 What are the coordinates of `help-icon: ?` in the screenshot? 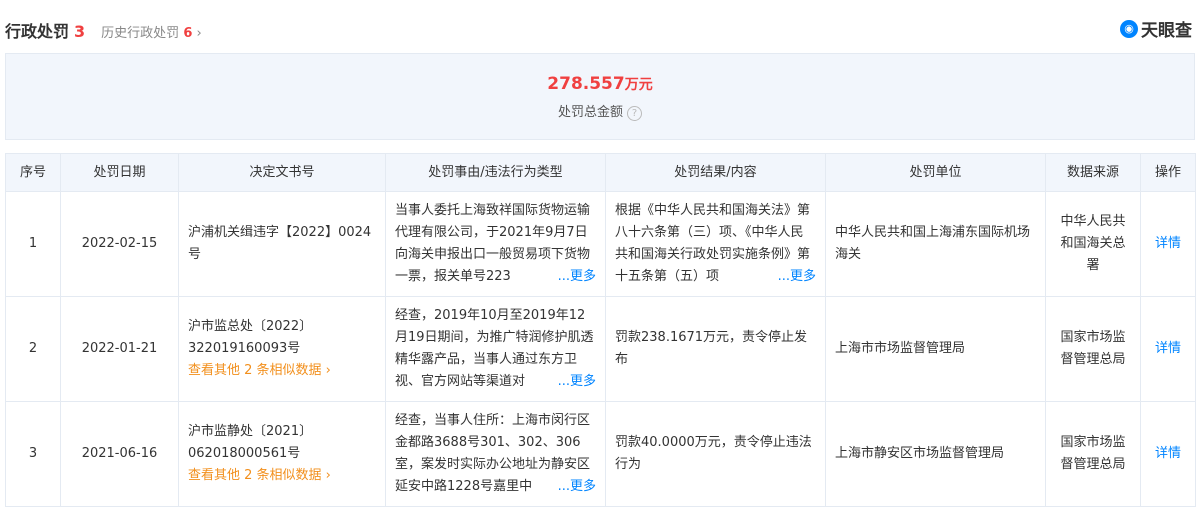 It's located at (634, 113).